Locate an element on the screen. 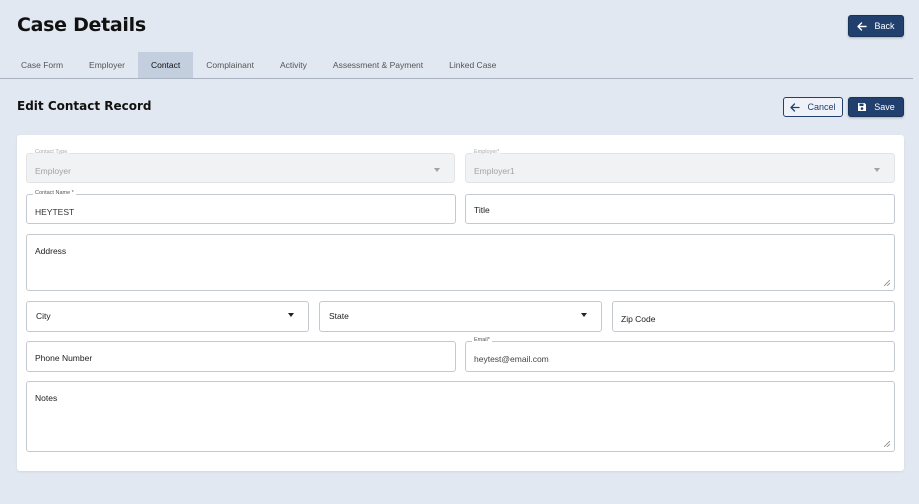 This screenshot has width=919, height=504. save-button: Save is located at coordinates (876, 107).